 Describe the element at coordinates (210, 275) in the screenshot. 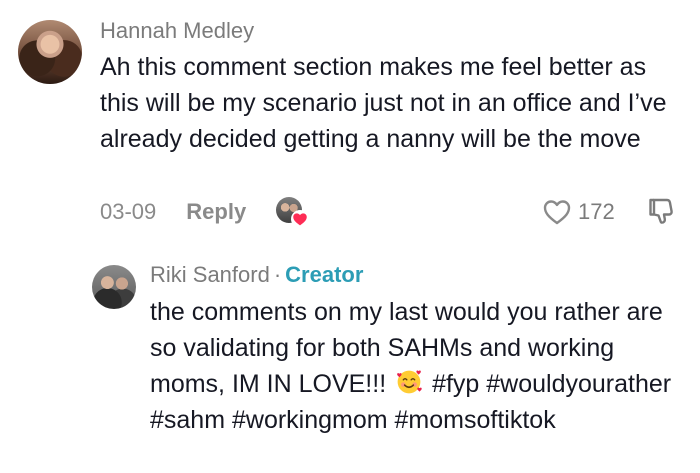

I see `reply-username: Riki Sanford` at that location.